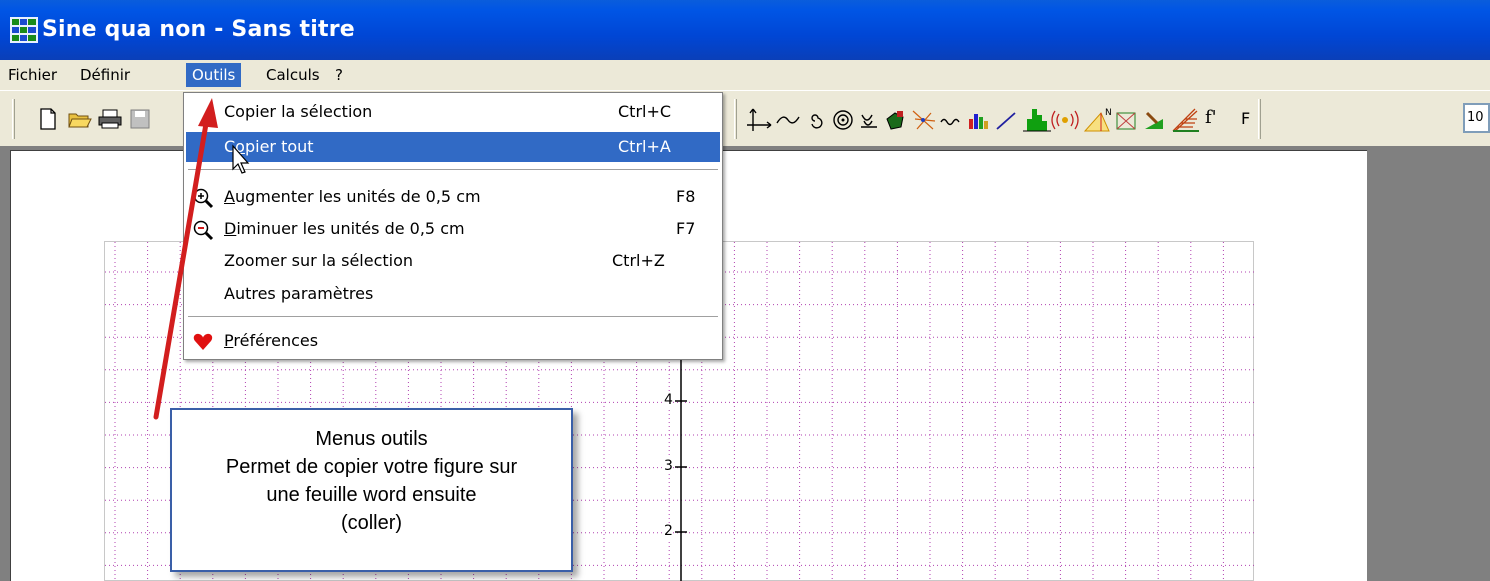 This screenshot has width=1490, height=581. I want to click on callout-line-3: une feuille word ensuite, so click(371, 495).